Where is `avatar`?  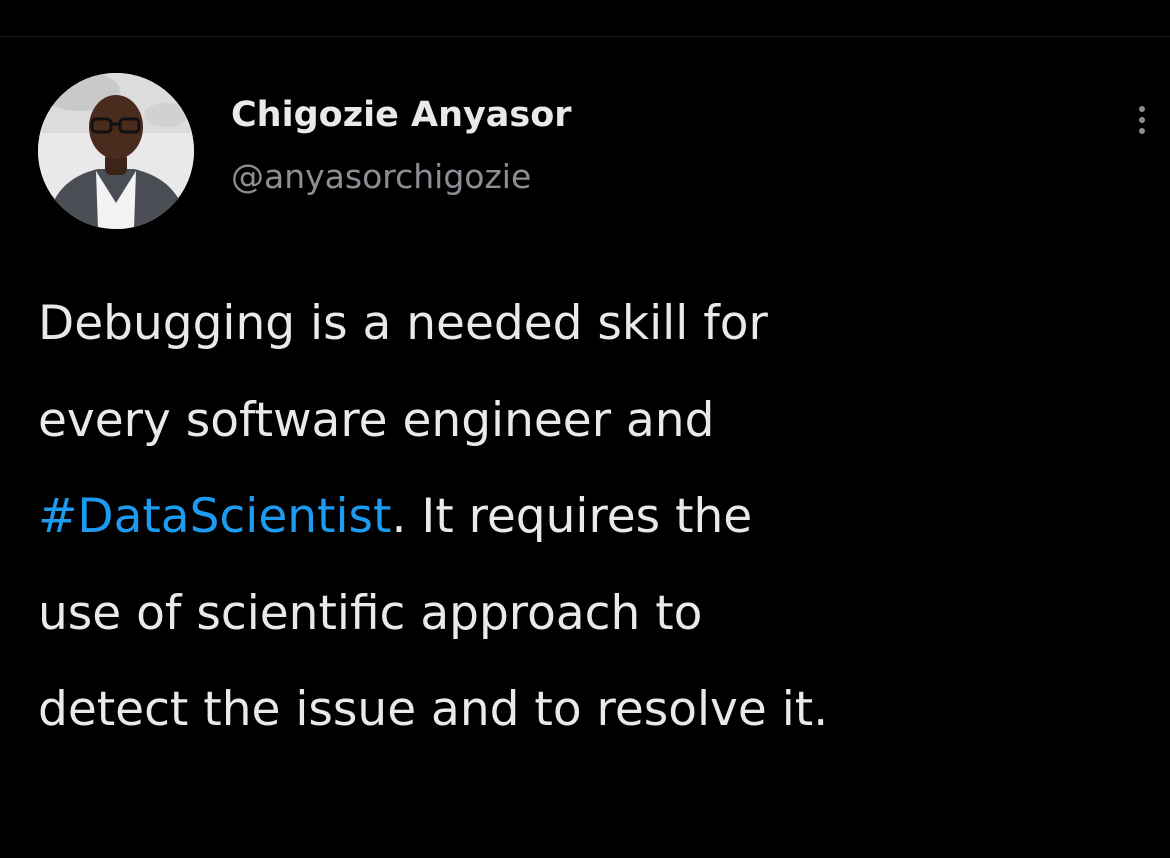
avatar is located at coordinates (116, 151).